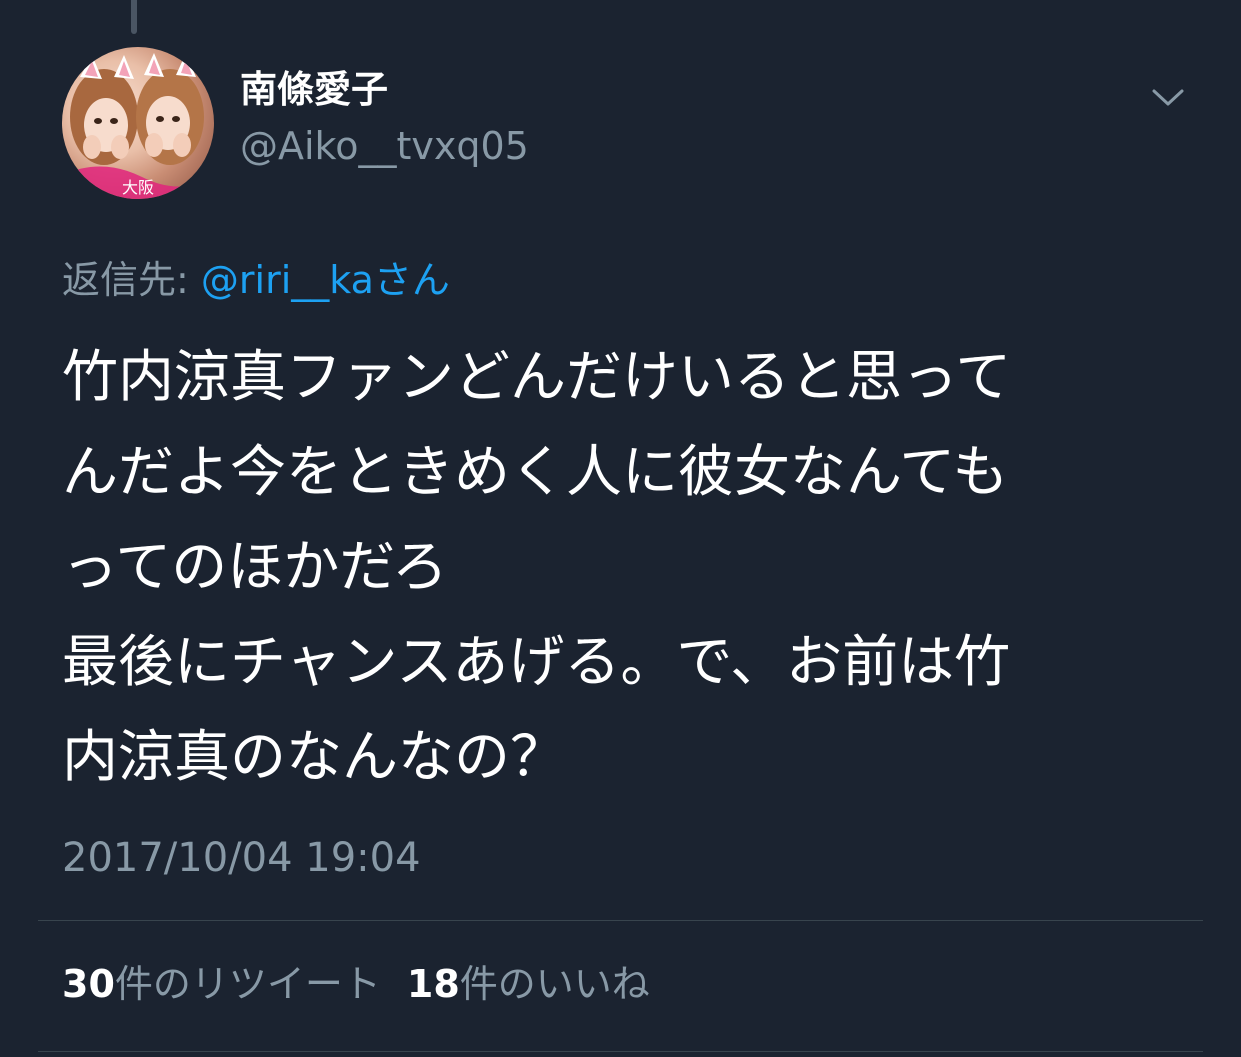  I want to click on display-name: 南條愛子, so click(314, 90).